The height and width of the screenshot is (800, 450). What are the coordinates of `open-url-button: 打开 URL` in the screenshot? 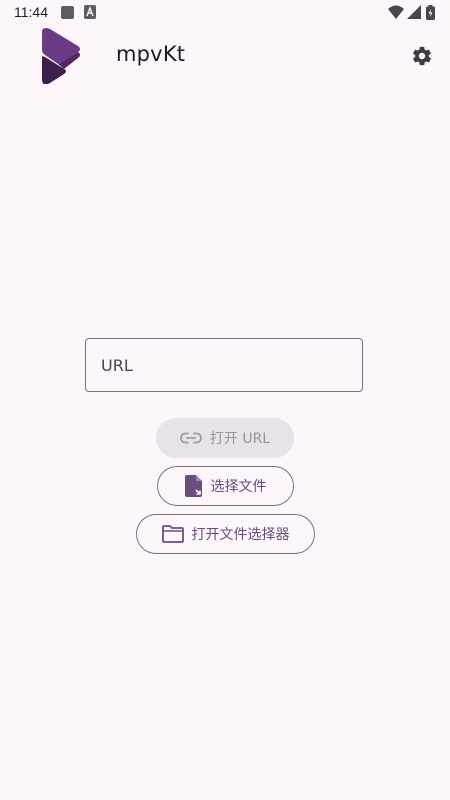 It's located at (225, 438).